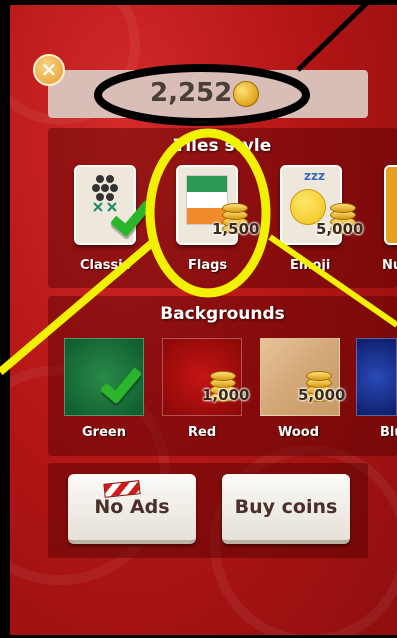 The height and width of the screenshot is (638, 397). Describe the element at coordinates (105, 265) in the screenshot. I see `tile-label-classic: Classic` at that location.